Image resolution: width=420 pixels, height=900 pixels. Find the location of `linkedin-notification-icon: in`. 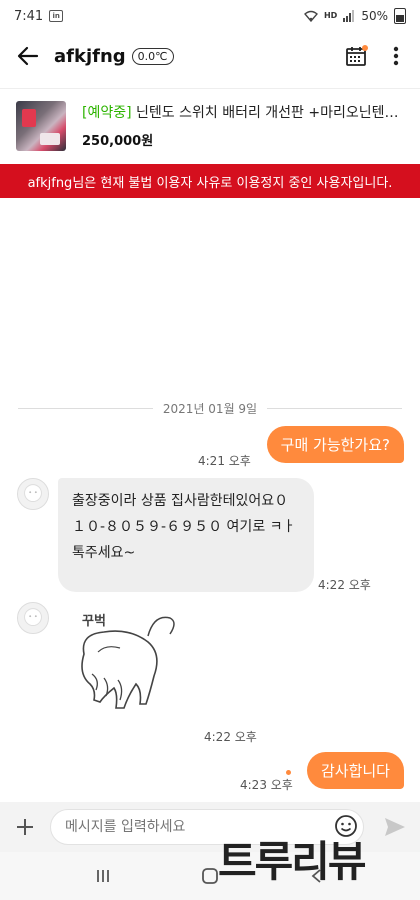

linkedin-notification-icon: in is located at coordinates (56, 16).